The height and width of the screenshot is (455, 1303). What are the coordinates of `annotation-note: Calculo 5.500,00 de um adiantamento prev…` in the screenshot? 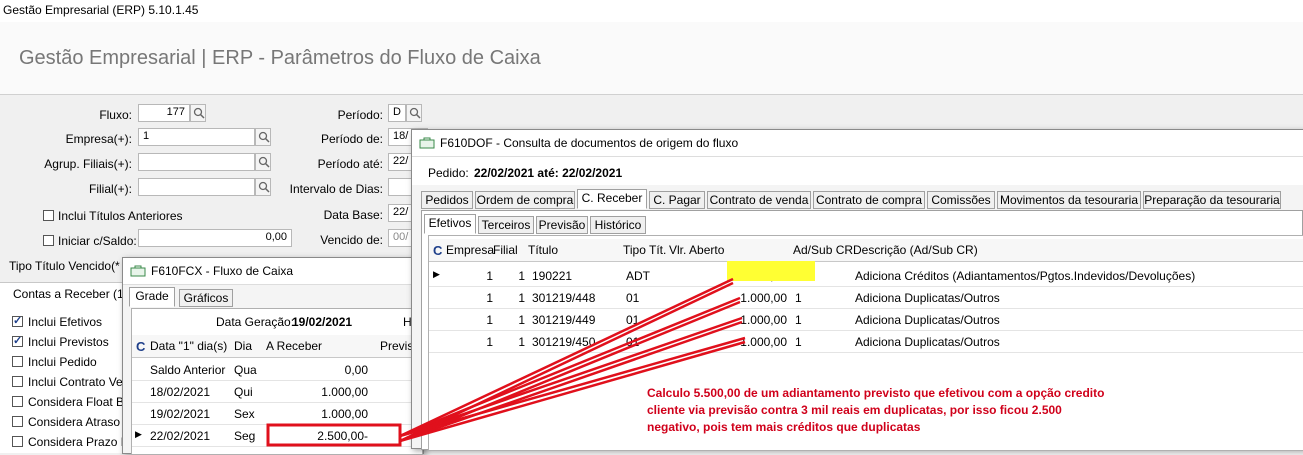 It's located at (907, 410).